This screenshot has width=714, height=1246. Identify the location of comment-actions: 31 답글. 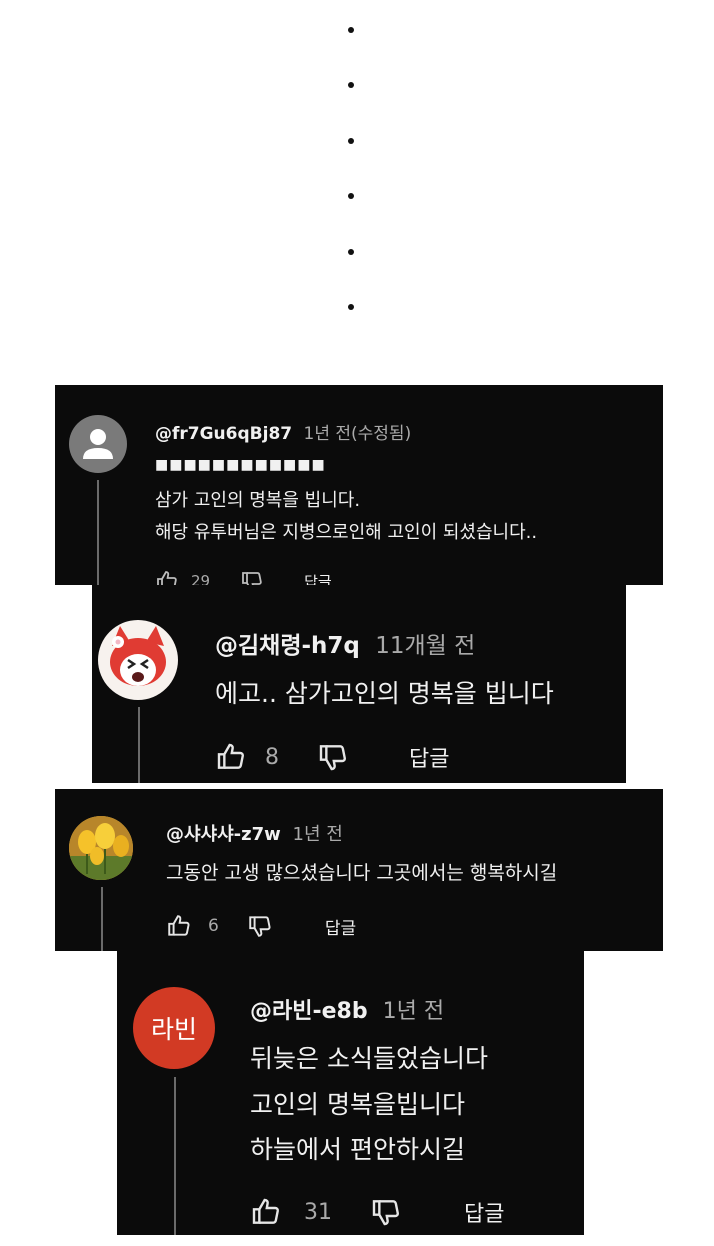
(377, 1212).